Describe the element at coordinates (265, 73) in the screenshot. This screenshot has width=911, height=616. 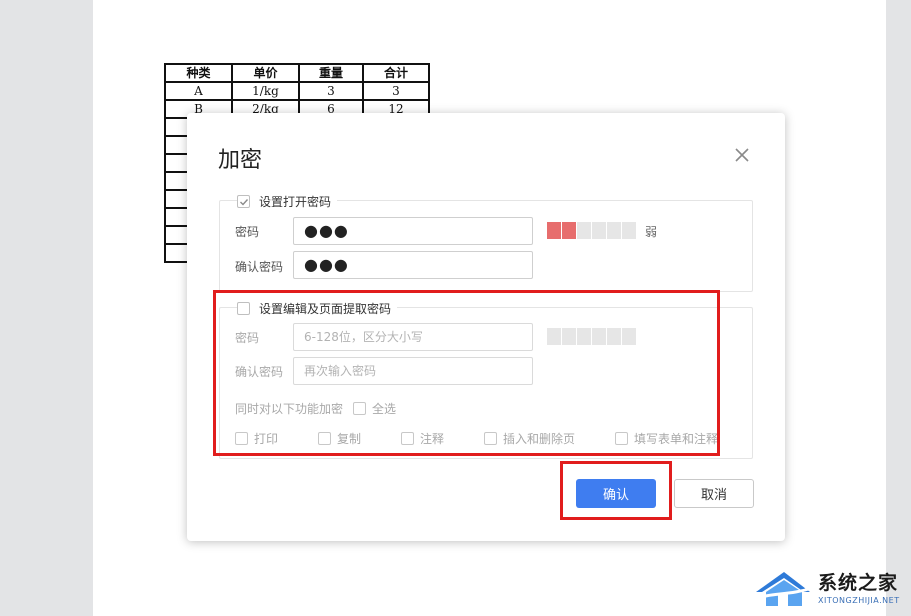
I see `table-header-cell: 单价` at that location.